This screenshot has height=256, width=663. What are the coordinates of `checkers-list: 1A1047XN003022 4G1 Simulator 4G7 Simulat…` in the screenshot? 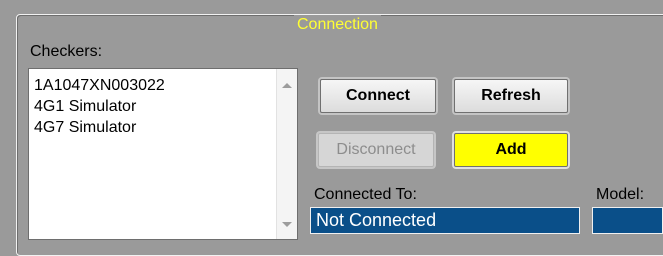 It's located at (99, 106).